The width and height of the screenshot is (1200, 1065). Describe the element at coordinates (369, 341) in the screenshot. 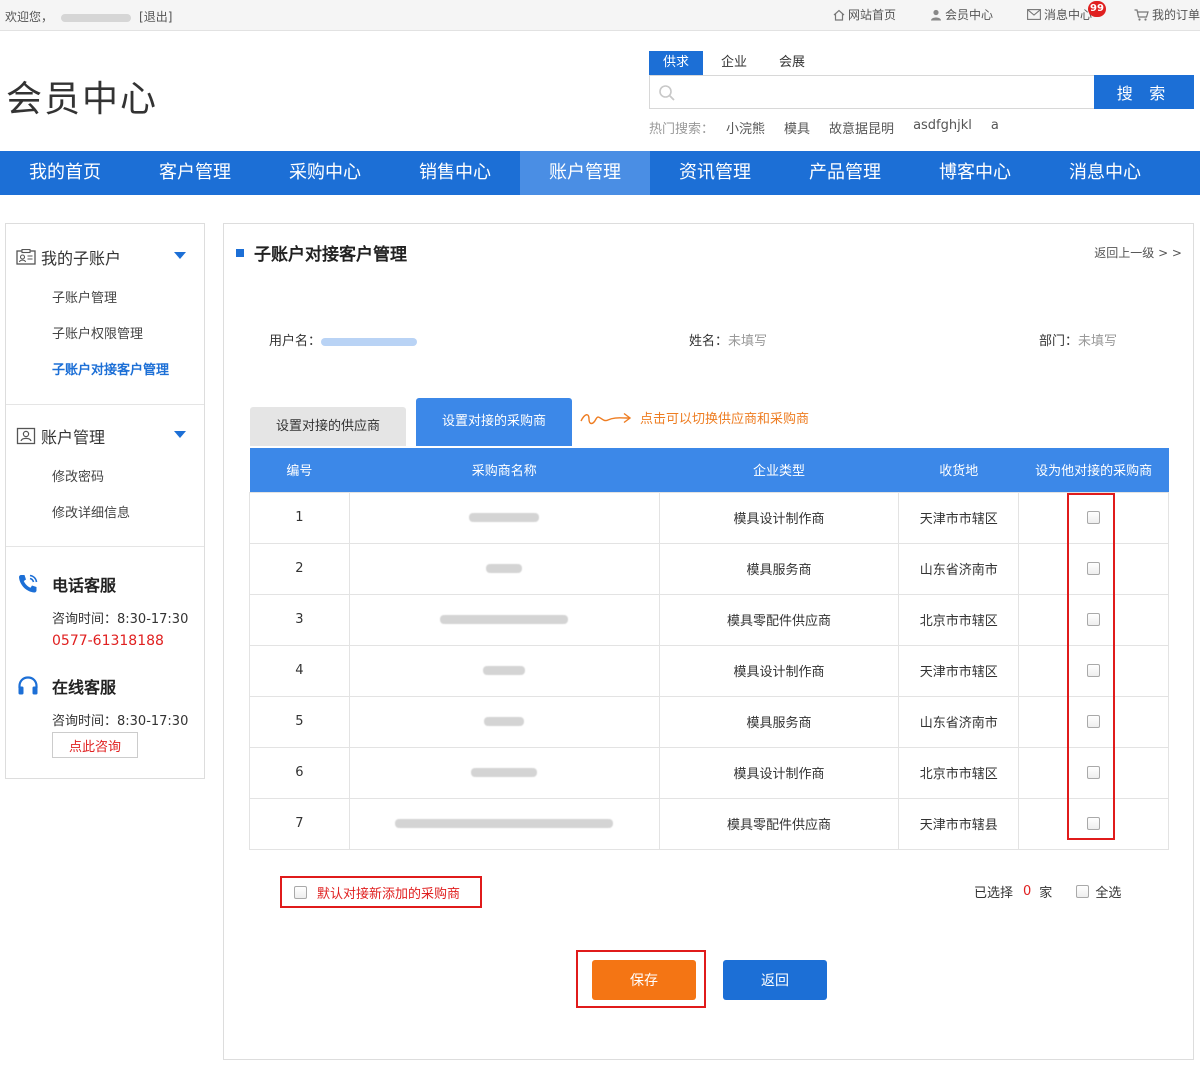

I see `username-value-blurred` at that location.